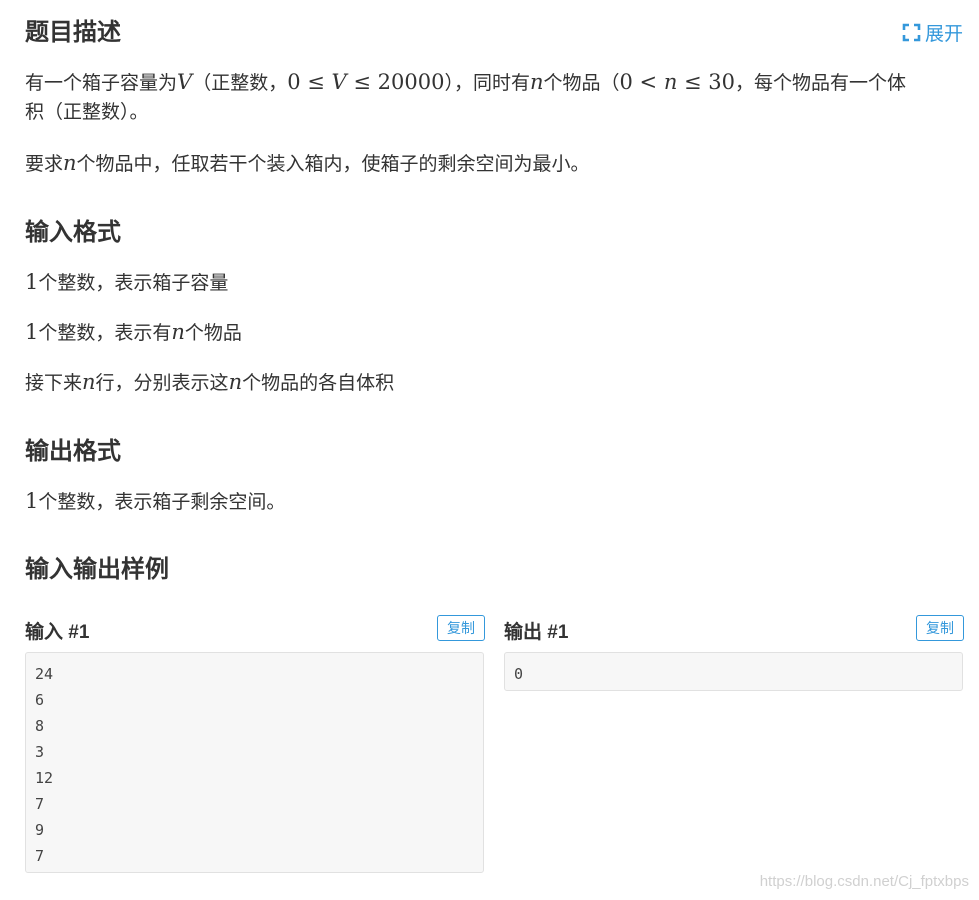 The image size is (979, 900). Describe the element at coordinates (44, 778) in the screenshot. I see `code-line: 12` at that location.